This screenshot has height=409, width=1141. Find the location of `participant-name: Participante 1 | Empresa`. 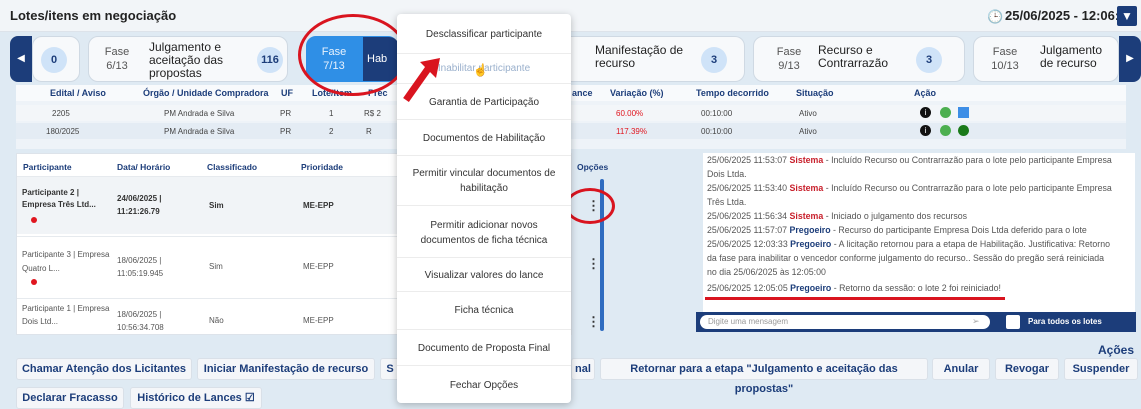

participant-name: Participante 1 | Empresa is located at coordinates (66, 308).